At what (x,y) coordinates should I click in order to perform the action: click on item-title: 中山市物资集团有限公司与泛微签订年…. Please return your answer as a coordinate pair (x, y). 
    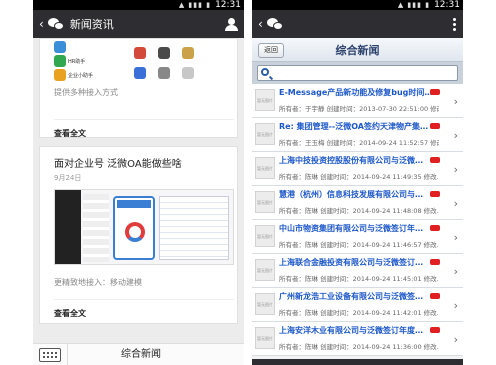
    Looking at the image, I should click on (351, 228).